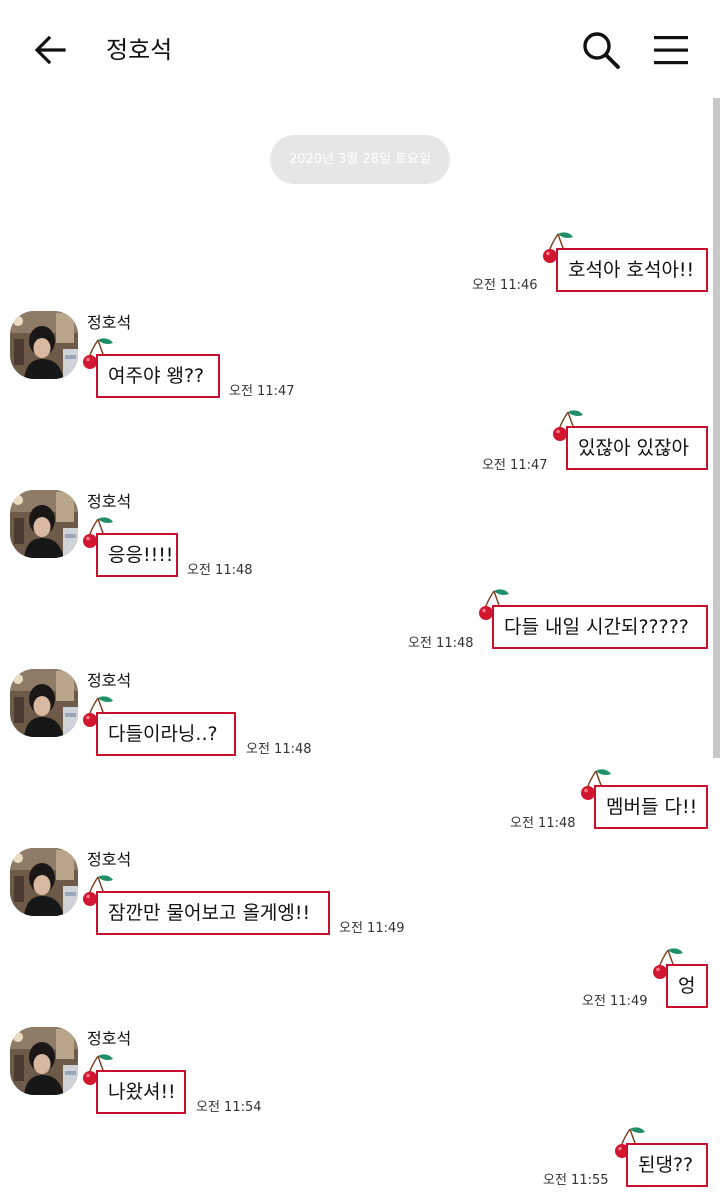 The width and height of the screenshot is (720, 1193). I want to click on message-time: 오전 11:54, so click(229, 1107).